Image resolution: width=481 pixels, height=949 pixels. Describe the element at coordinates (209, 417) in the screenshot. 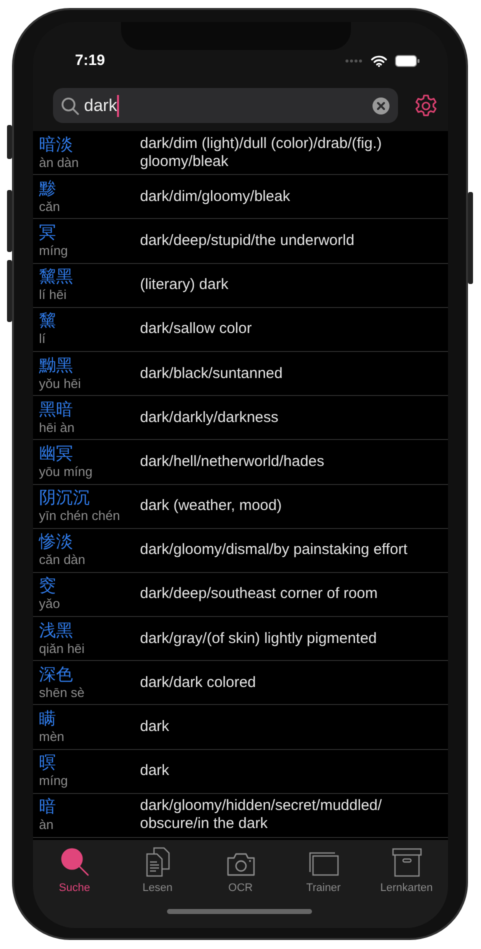

I see `definition: dark/darkly/darkness` at that location.